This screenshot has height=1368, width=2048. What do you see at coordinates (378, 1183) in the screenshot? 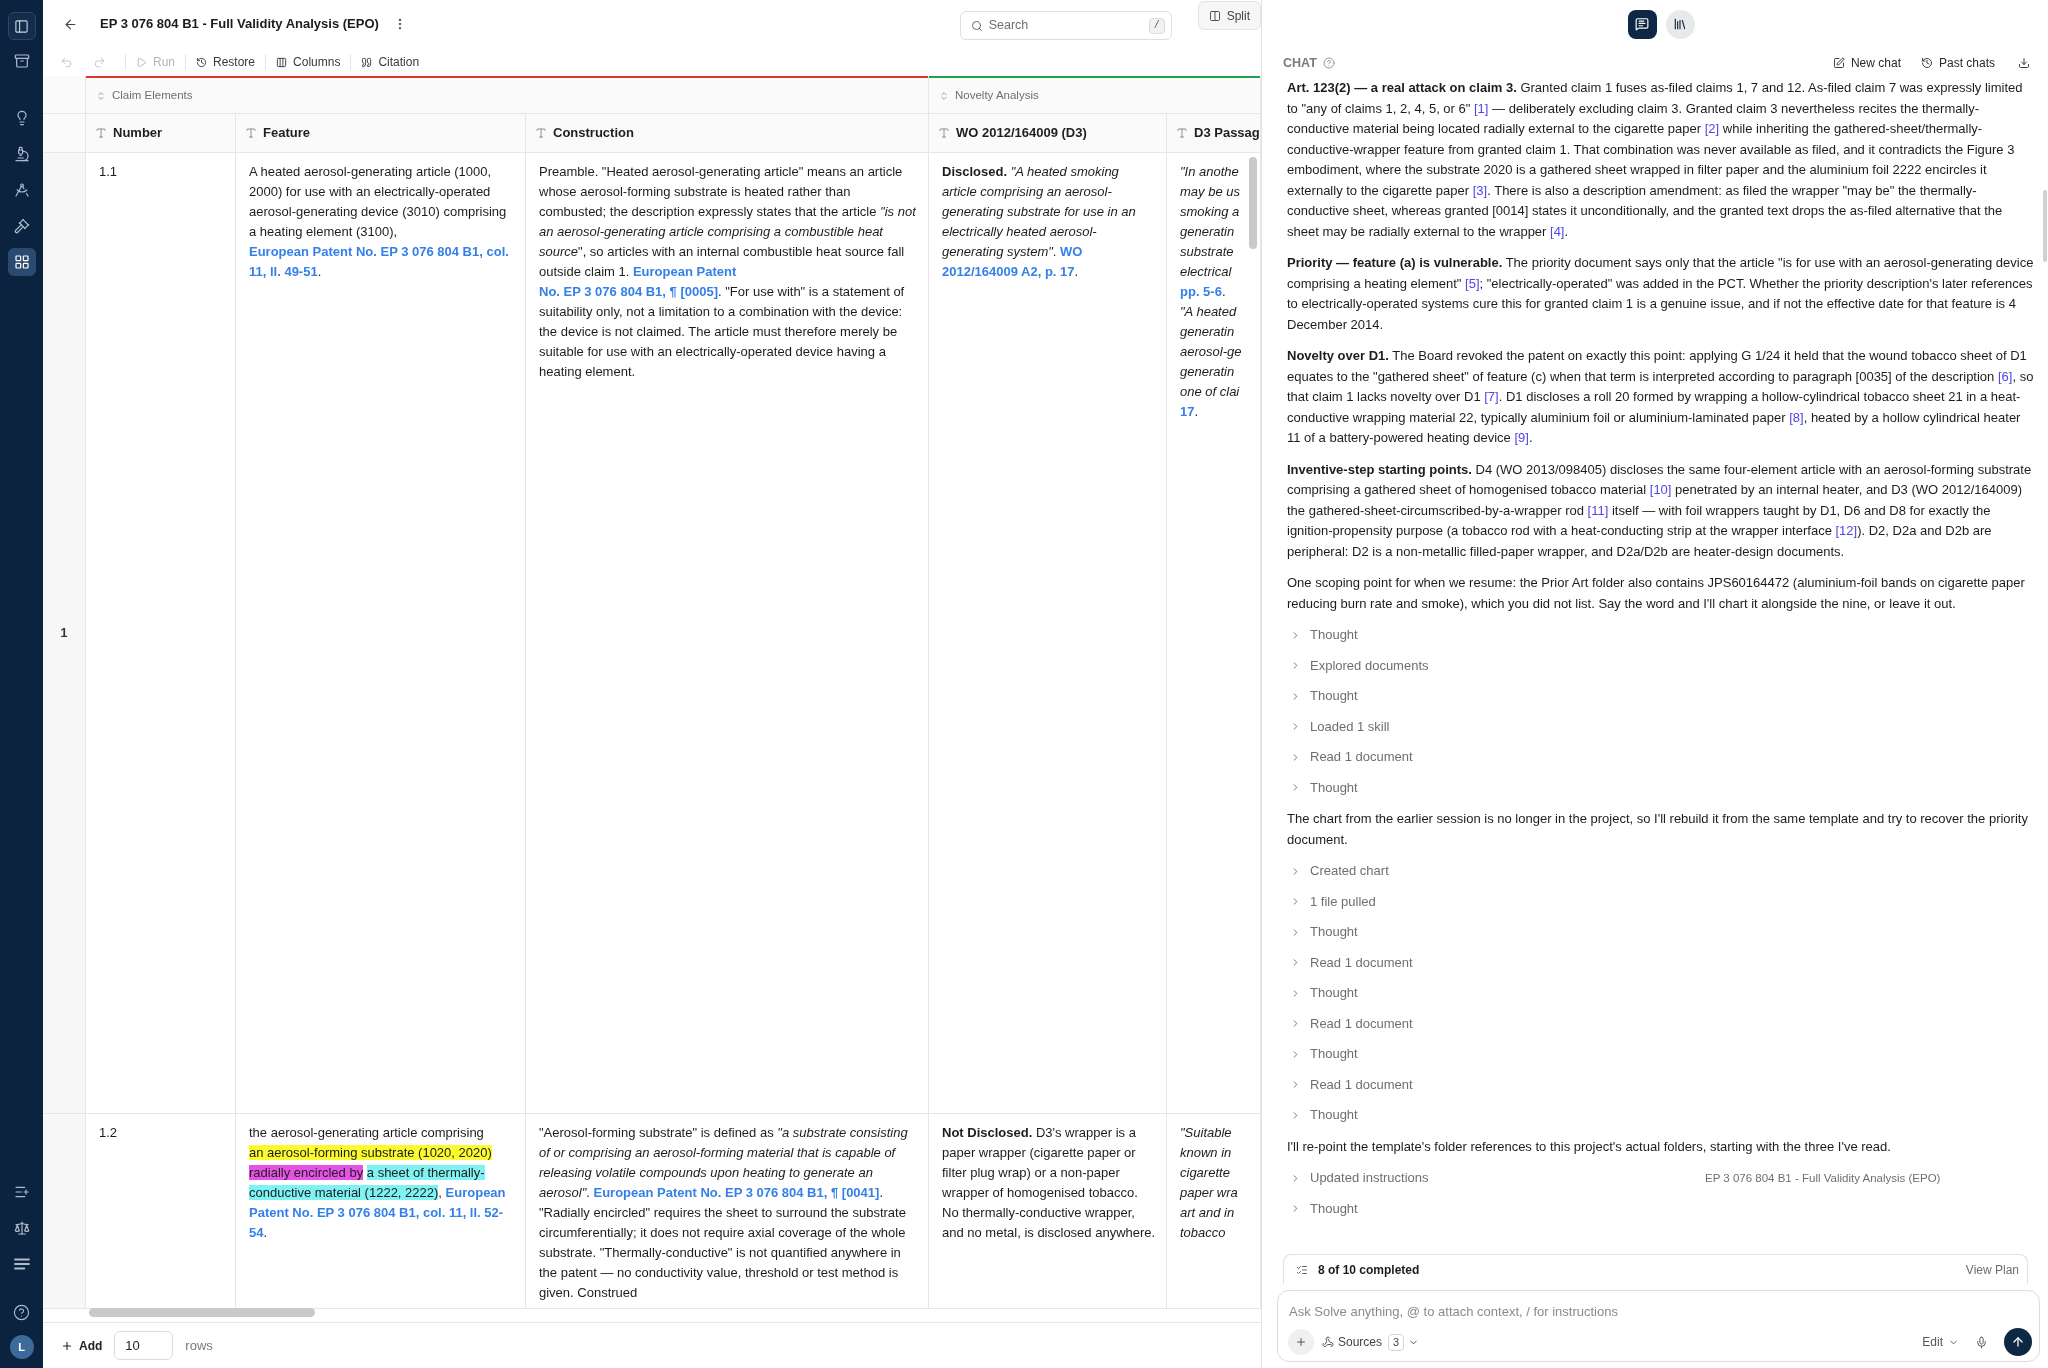
I see `table-cell-text: the aerosol-generating article comprising an aerosol-forming substrate (1020, 2020) radially encircled by a sheet of thermally- conductive material (1222, 2222), European Patent No. EP 3 076 804 B1, col. 11, ll. 52- 54.` at bounding box center [378, 1183].